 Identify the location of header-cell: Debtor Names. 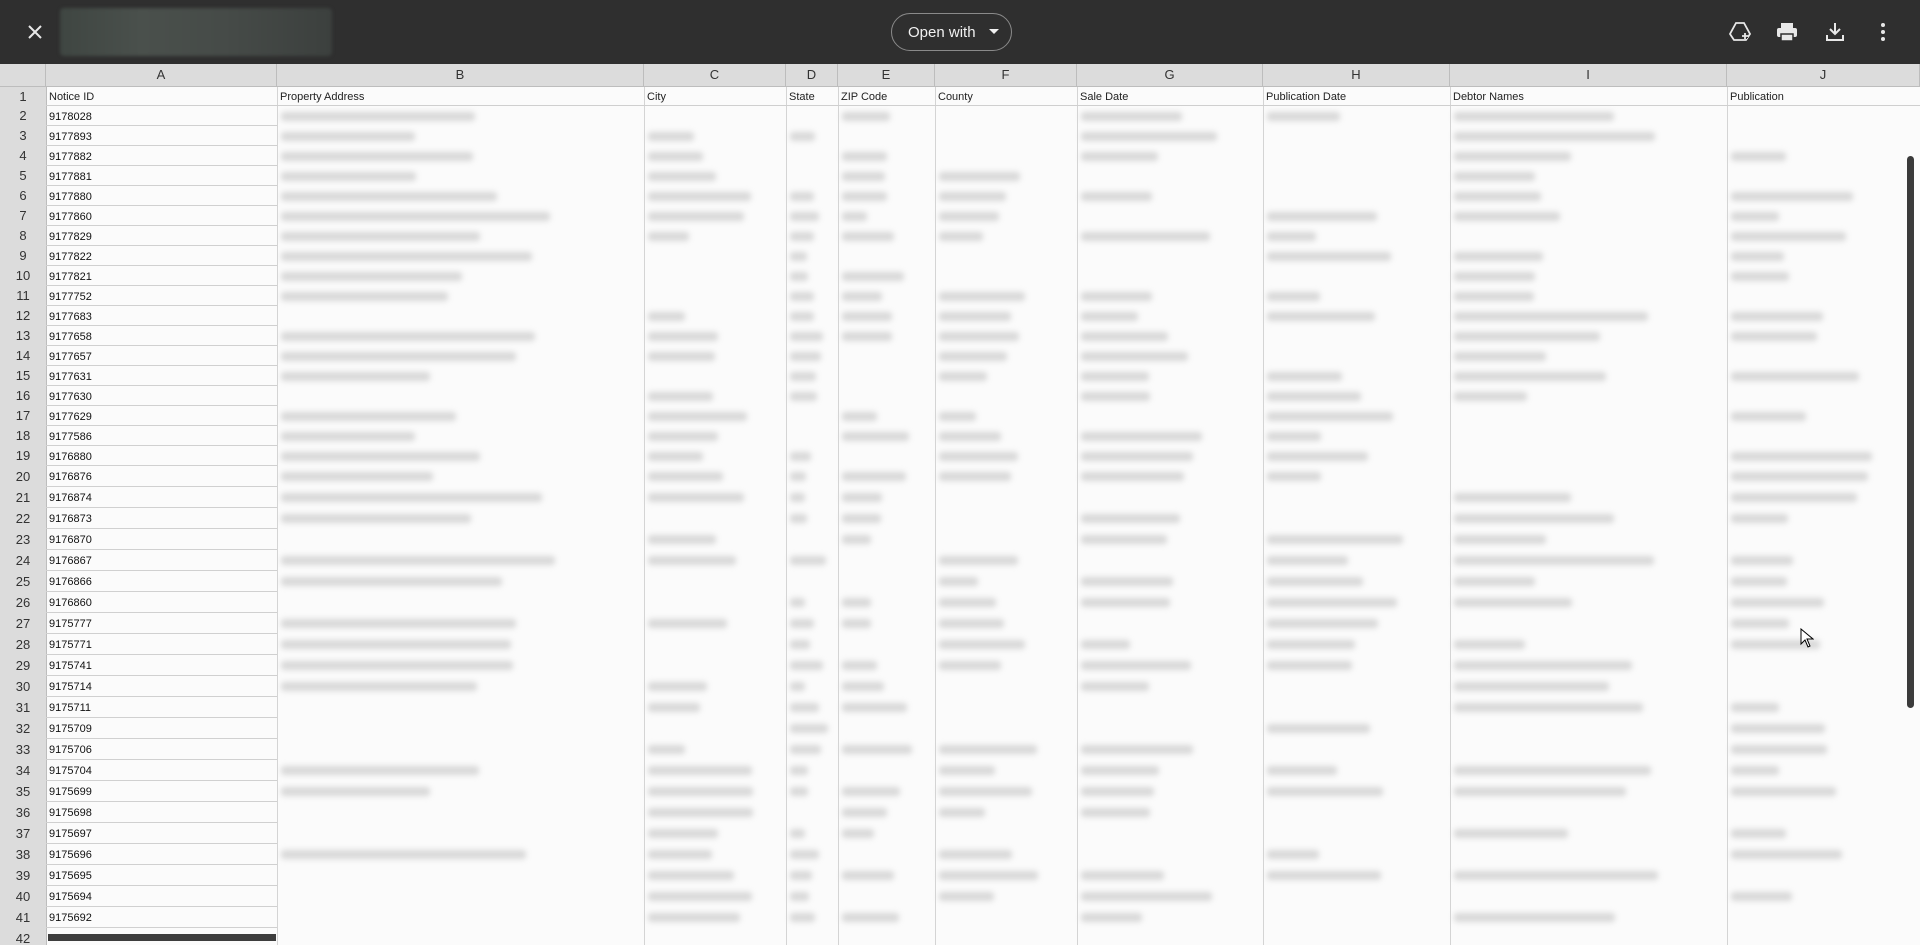
(1588, 96).